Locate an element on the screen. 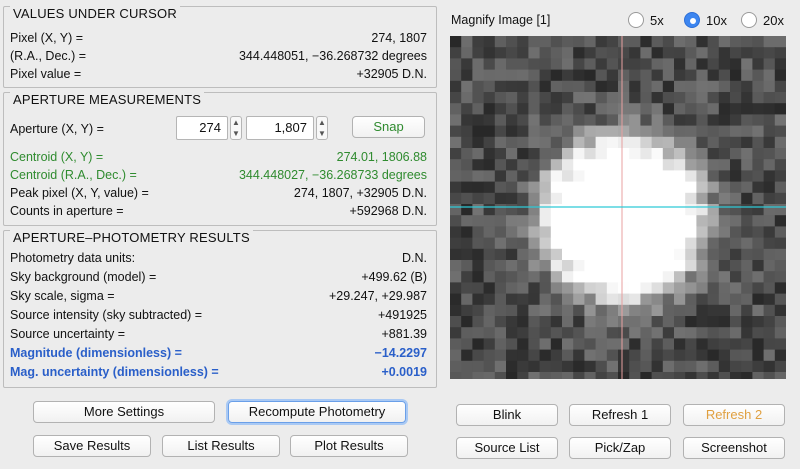 This screenshot has height=469, width=800. ra-dec-value: 344.448051, −36.268732 degrees is located at coordinates (332, 56).